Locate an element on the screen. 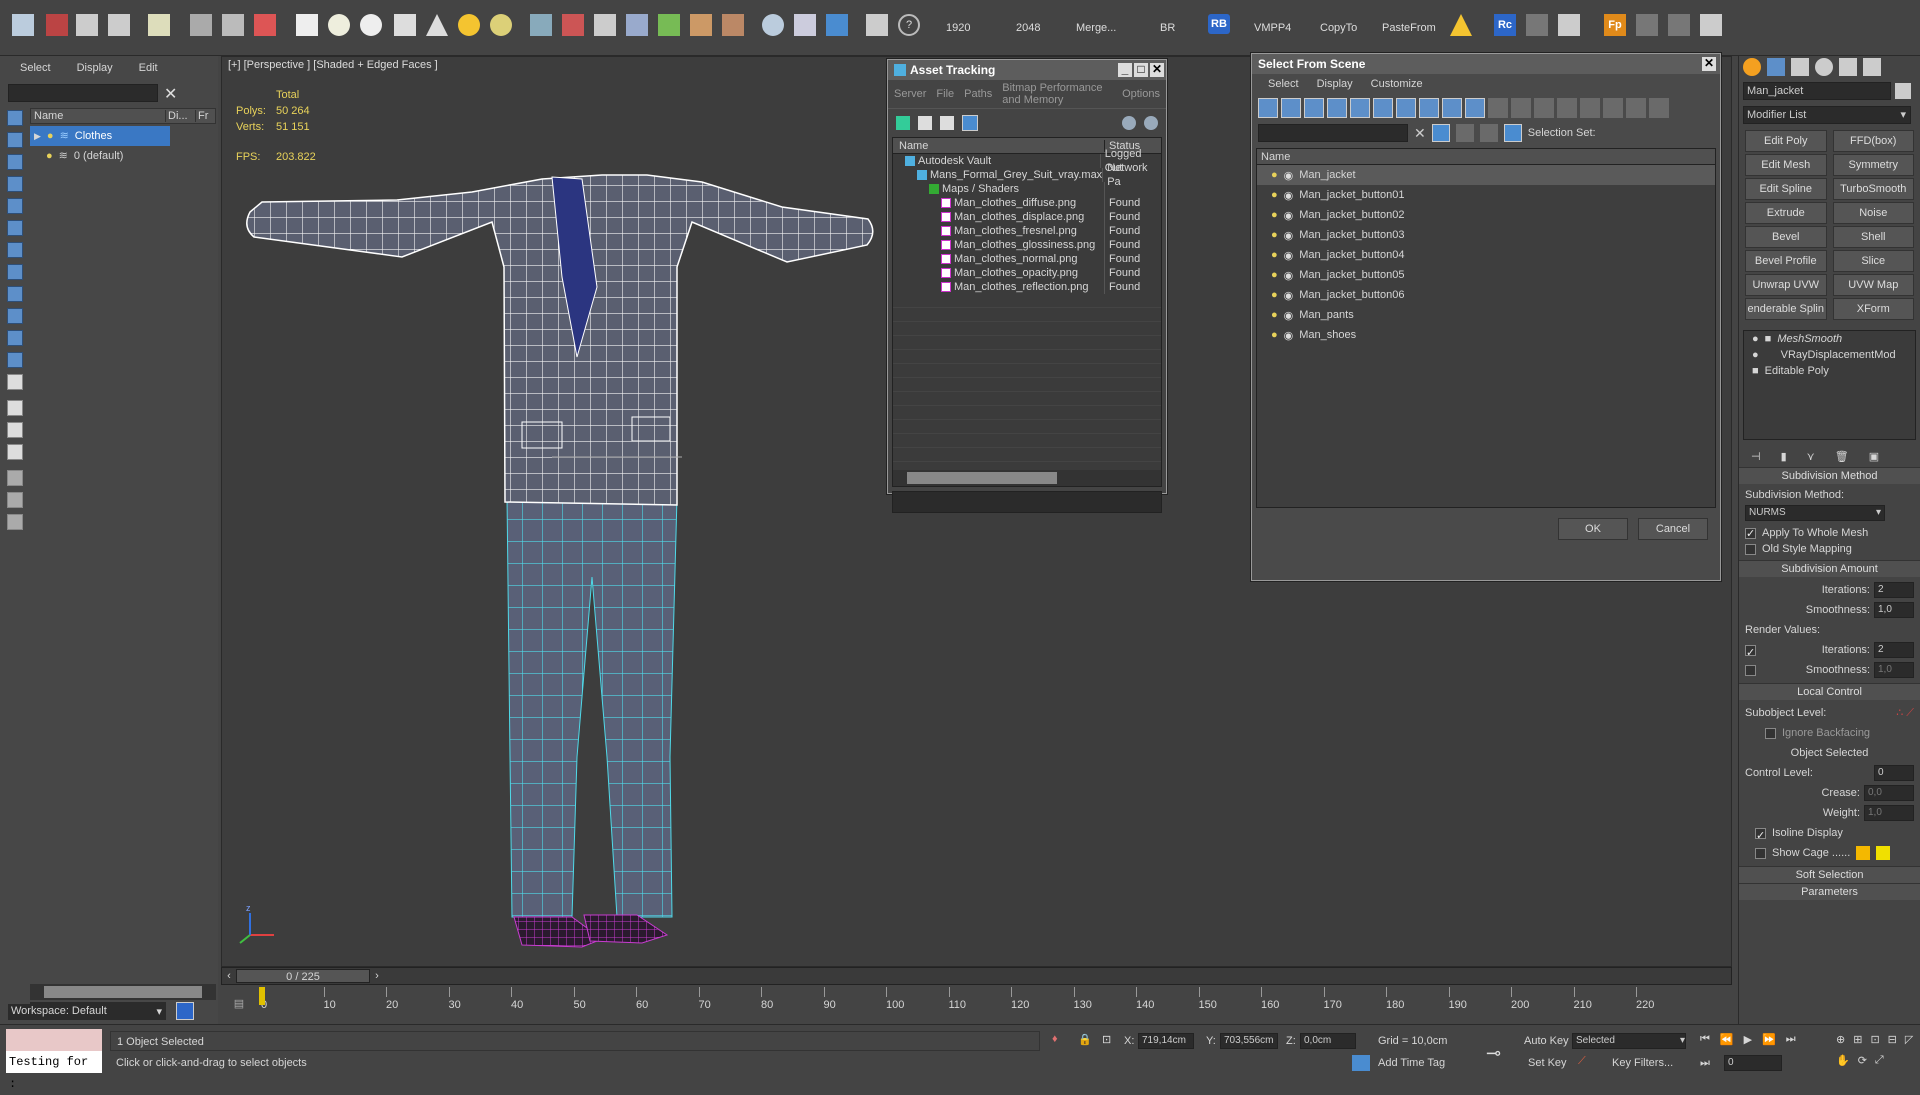 The height and width of the screenshot is (1095, 1920). table-view-icon is located at coordinates (970, 123).